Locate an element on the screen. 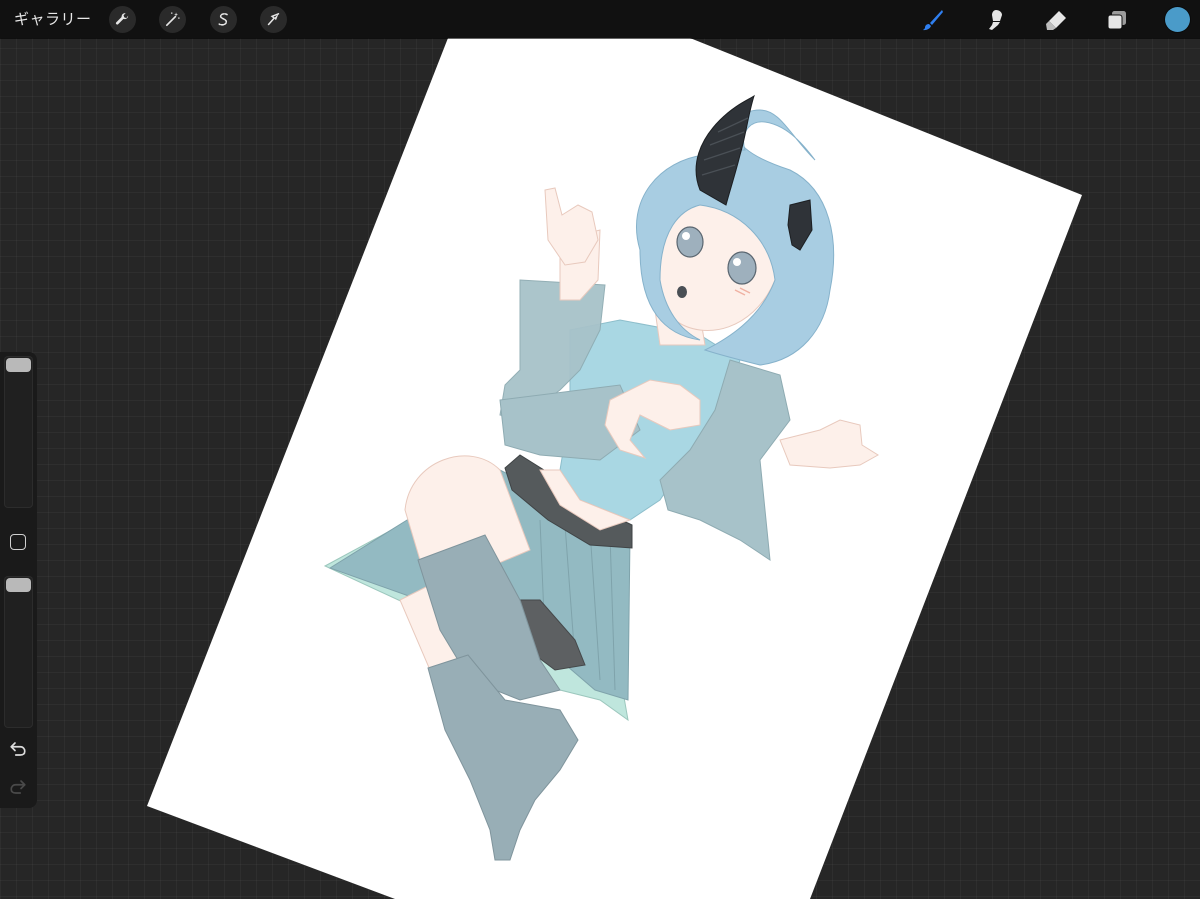 The height and width of the screenshot is (899, 1200). actions-button is located at coordinates (122, 19).